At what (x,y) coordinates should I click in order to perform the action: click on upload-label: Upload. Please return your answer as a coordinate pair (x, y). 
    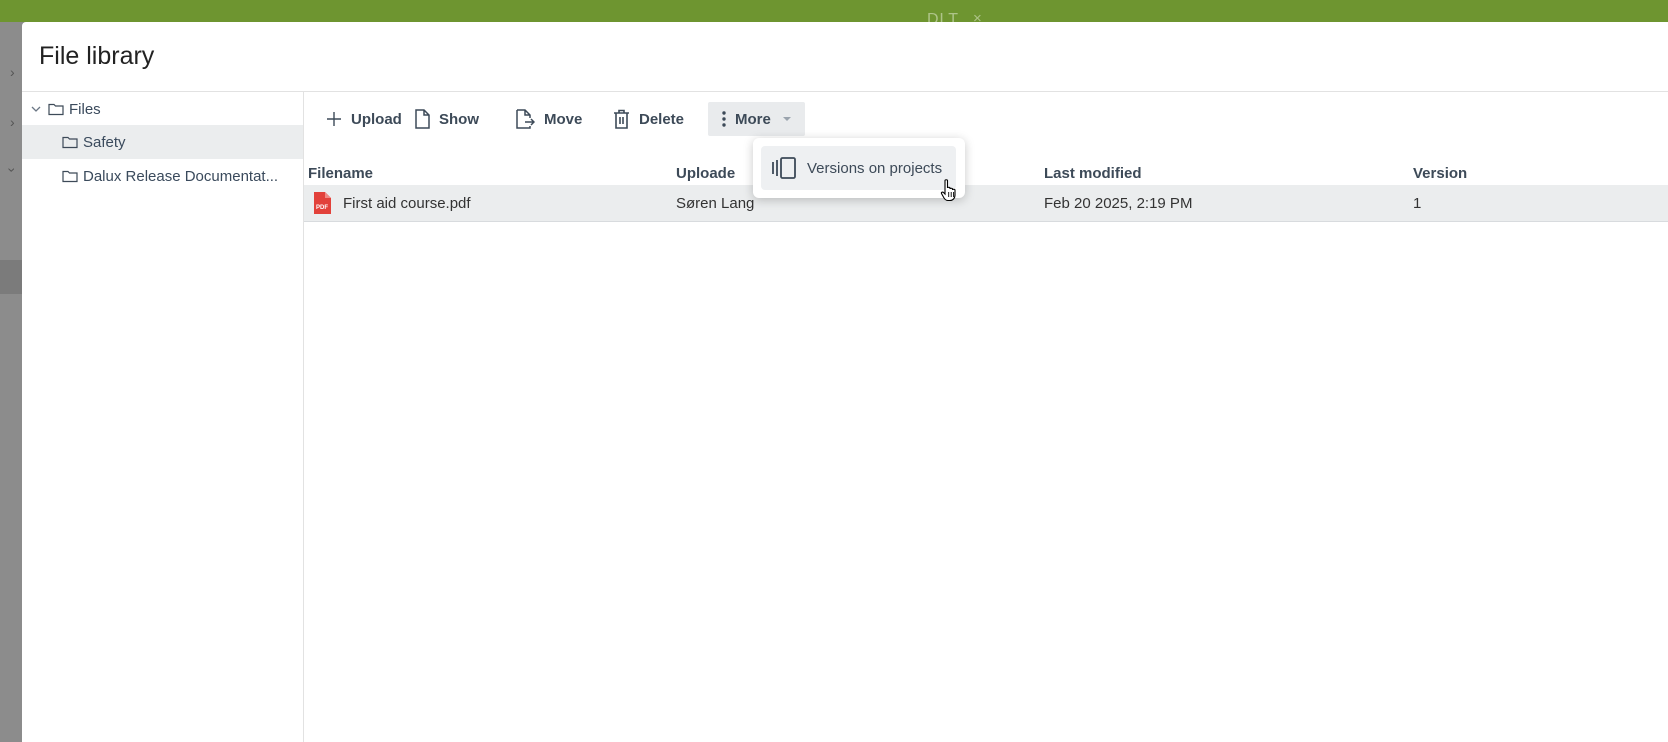
    Looking at the image, I should click on (376, 119).